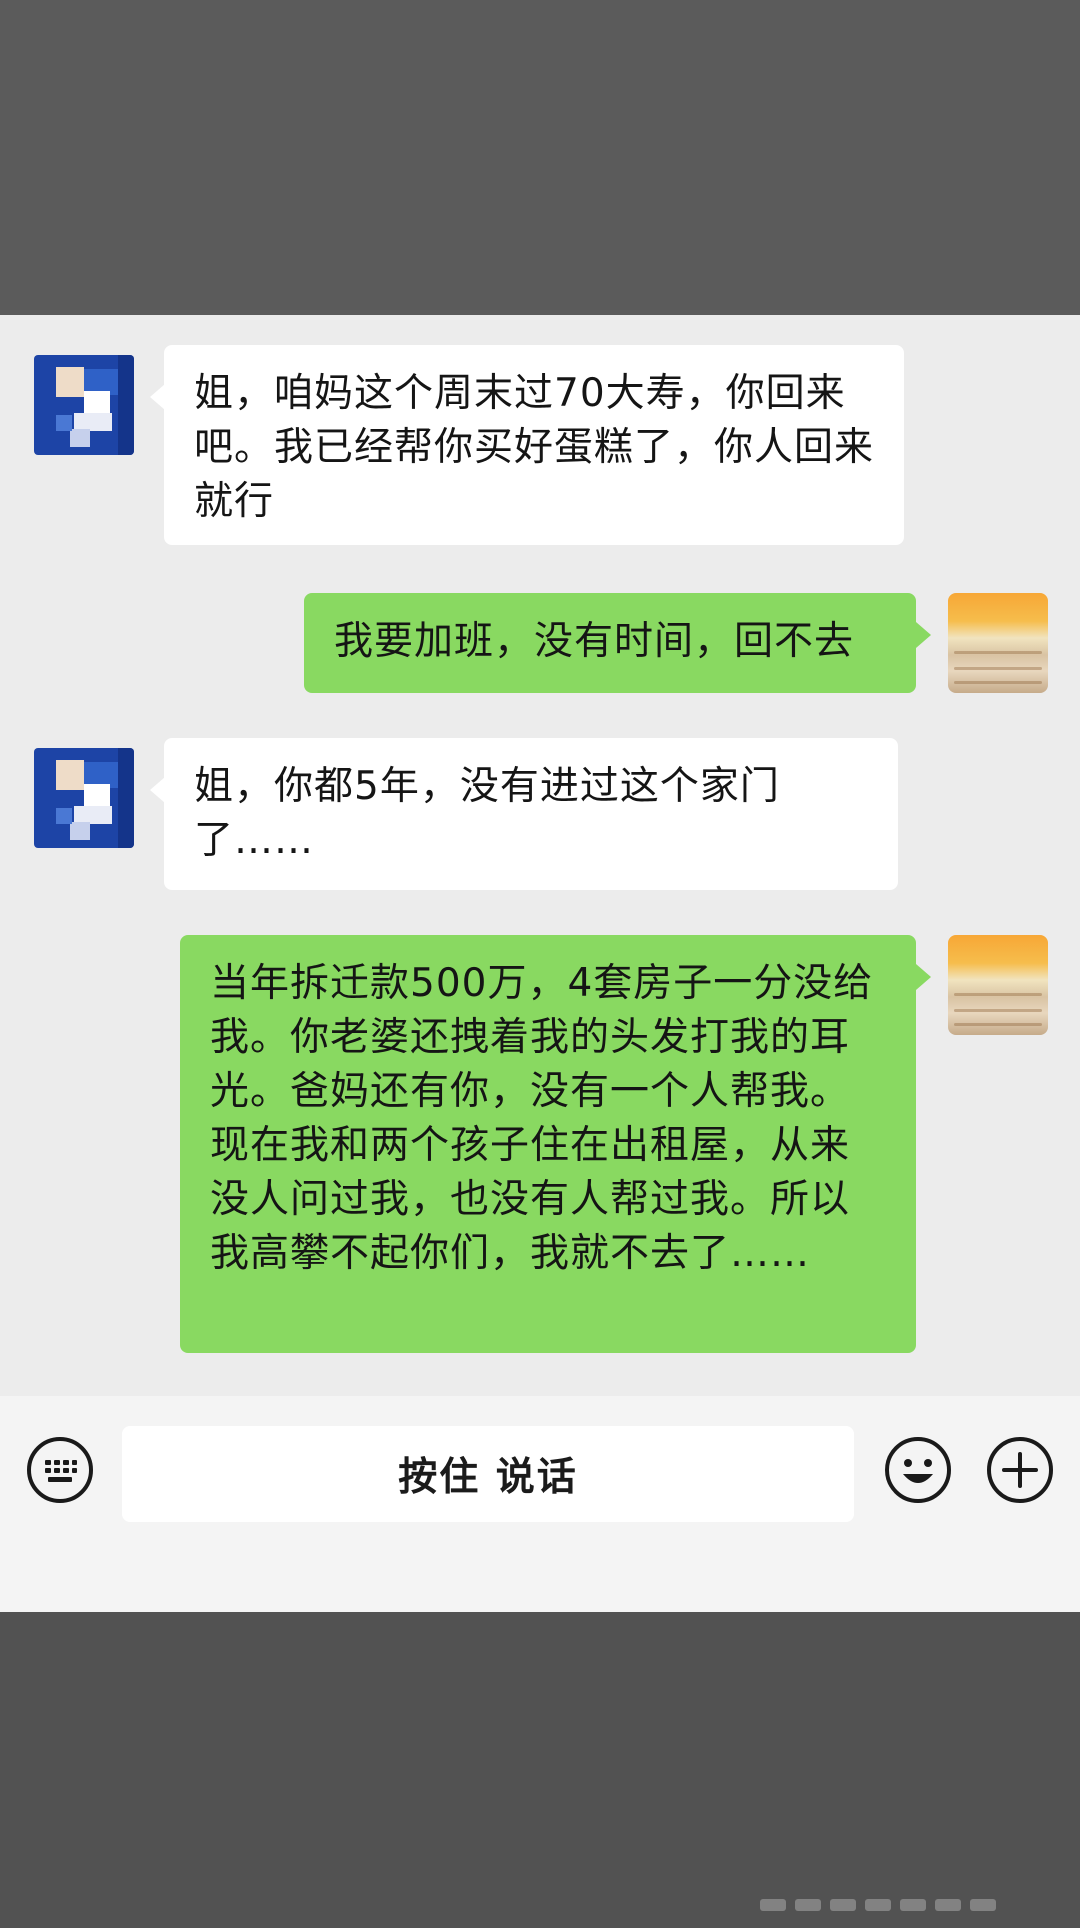 Image resolution: width=1080 pixels, height=1928 pixels. Describe the element at coordinates (60, 1470) in the screenshot. I see `keyboard-icon` at that location.